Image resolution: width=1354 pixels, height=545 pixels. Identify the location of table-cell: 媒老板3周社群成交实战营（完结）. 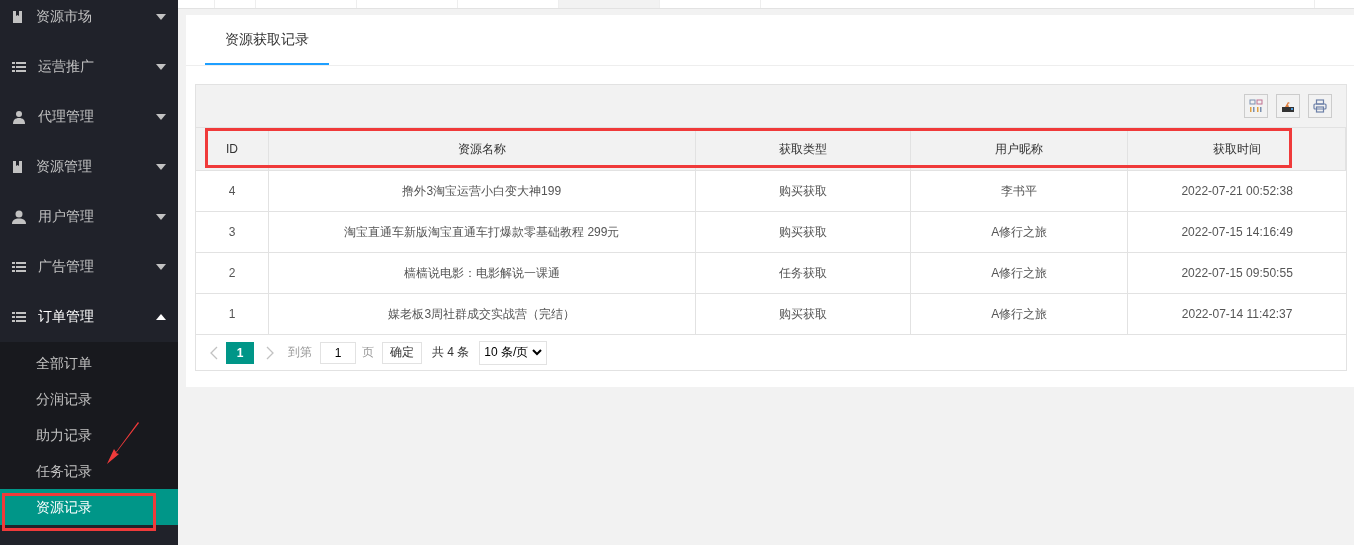
(482, 314).